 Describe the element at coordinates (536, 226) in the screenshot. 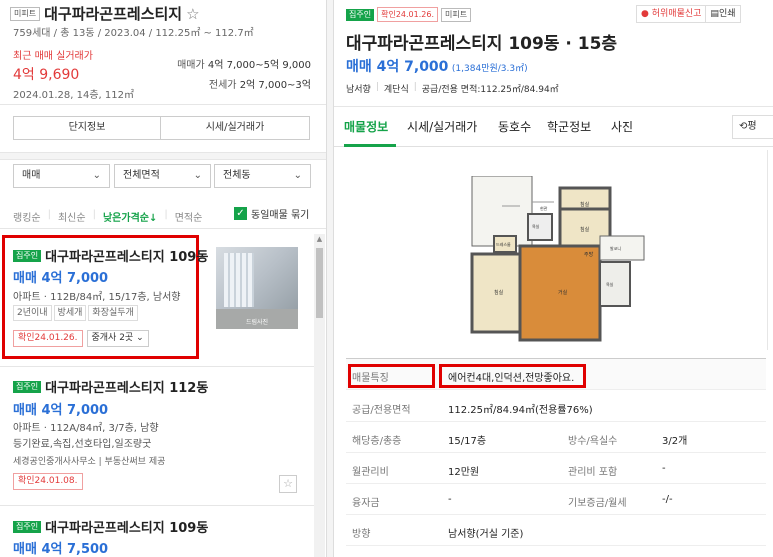

I see `floor-plan-label: 욕실` at that location.